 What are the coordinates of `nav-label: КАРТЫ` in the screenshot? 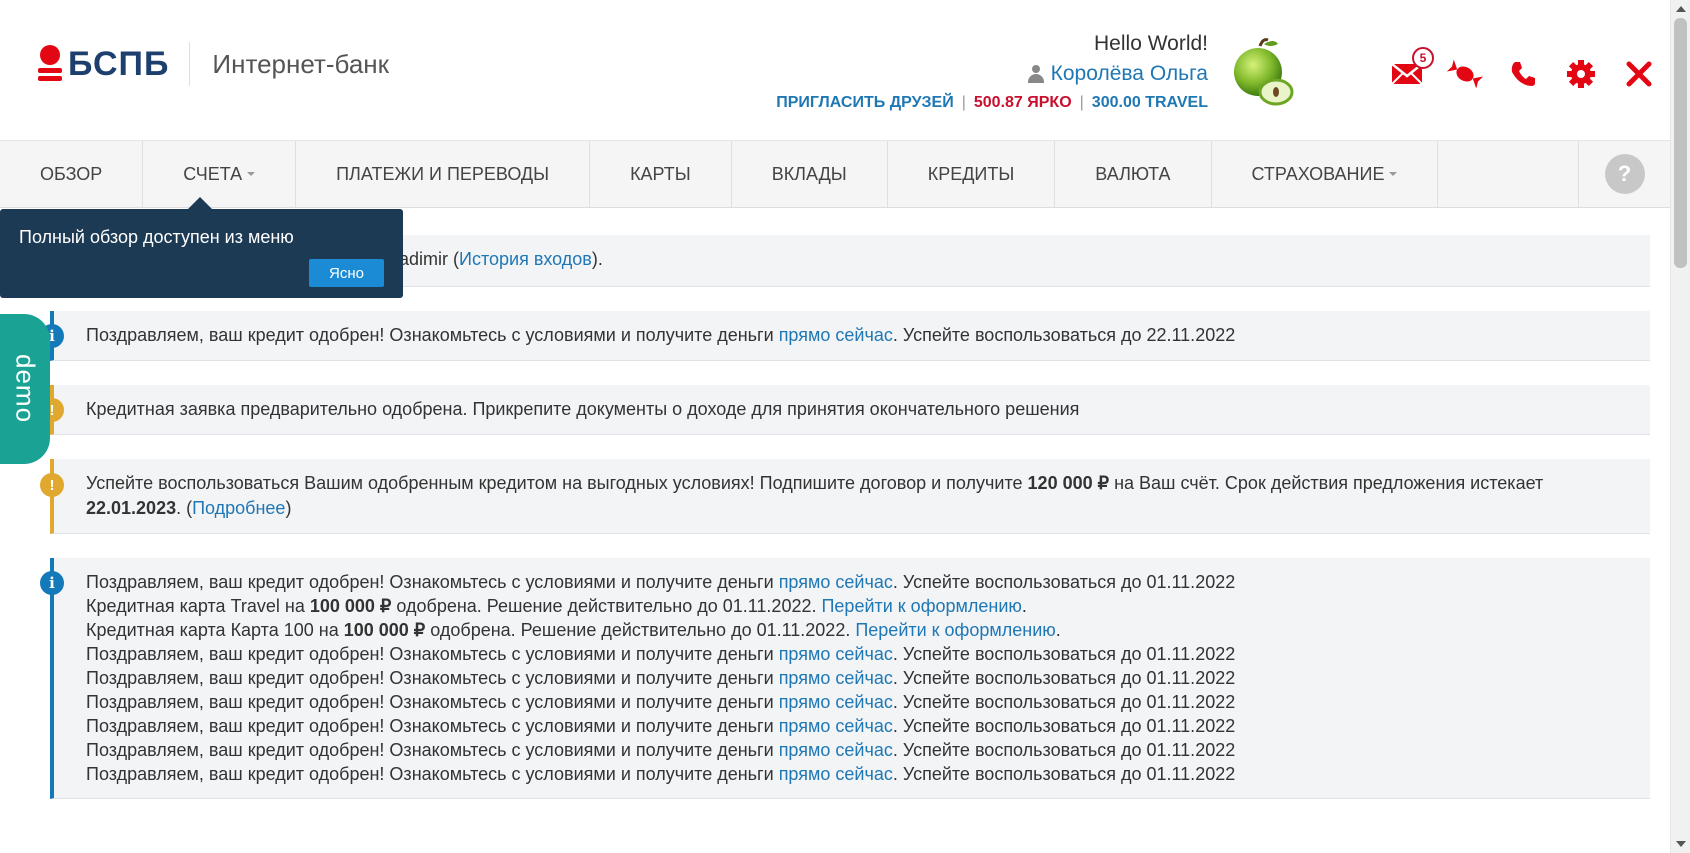 It's located at (660, 173).